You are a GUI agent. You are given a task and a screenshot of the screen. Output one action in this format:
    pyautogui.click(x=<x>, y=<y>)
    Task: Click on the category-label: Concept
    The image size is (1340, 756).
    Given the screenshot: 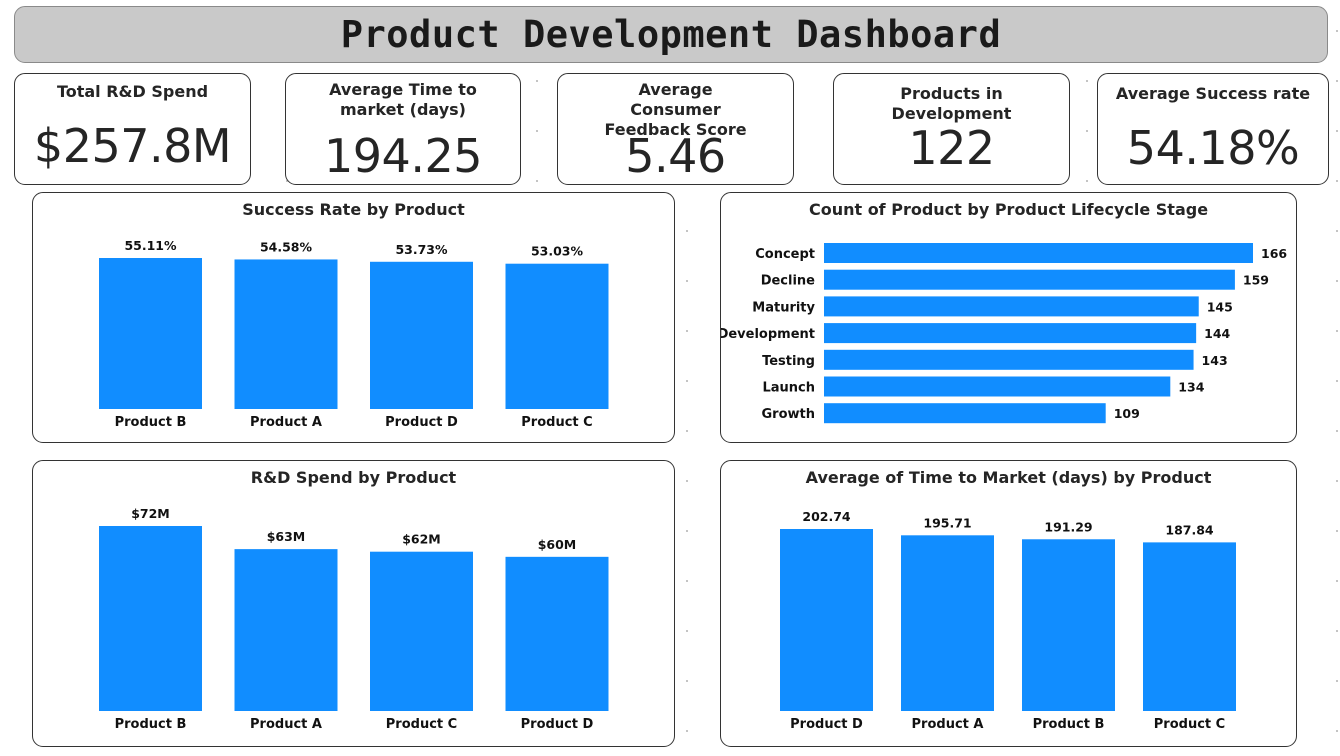 What is the action you would take?
    pyautogui.click(x=785, y=254)
    